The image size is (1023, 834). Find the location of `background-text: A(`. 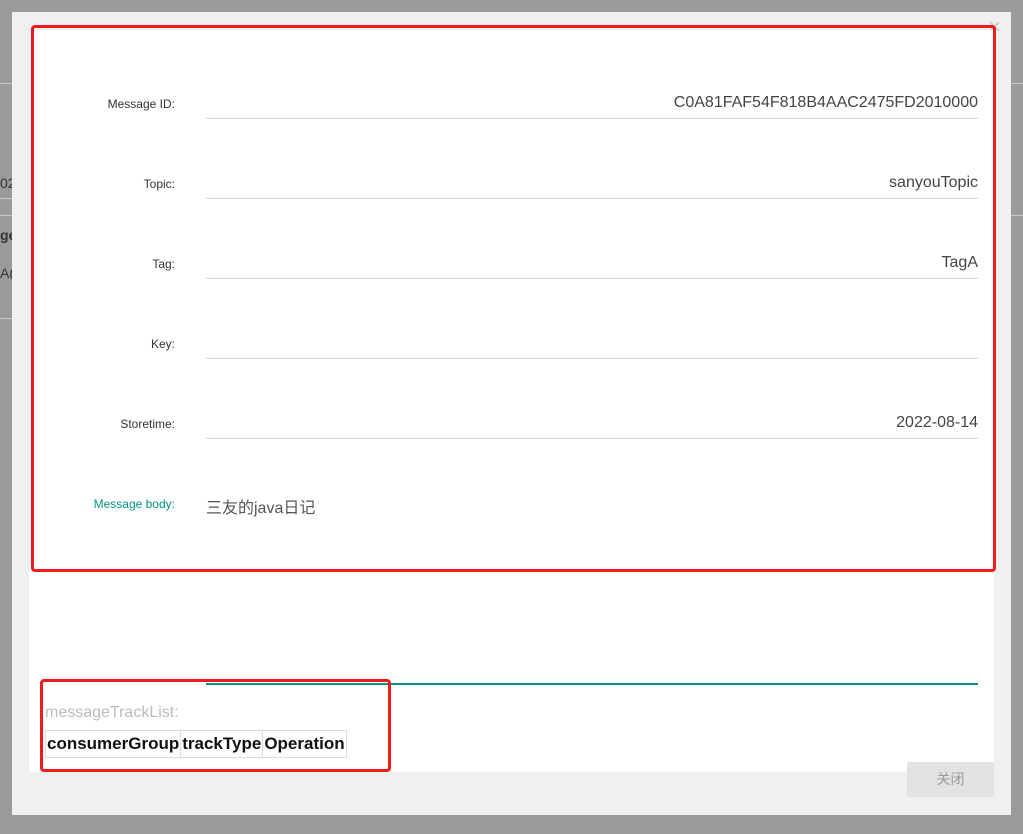

background-text: A( is located at coordinates (6, 273).